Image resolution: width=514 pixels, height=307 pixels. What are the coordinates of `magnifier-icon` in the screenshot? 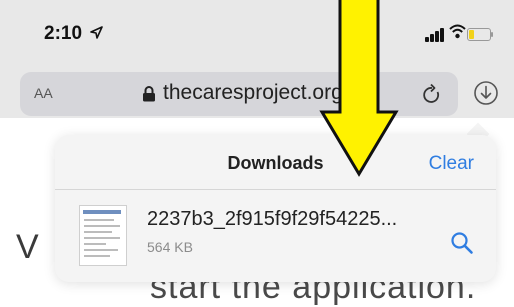 It's located at (462, 243).